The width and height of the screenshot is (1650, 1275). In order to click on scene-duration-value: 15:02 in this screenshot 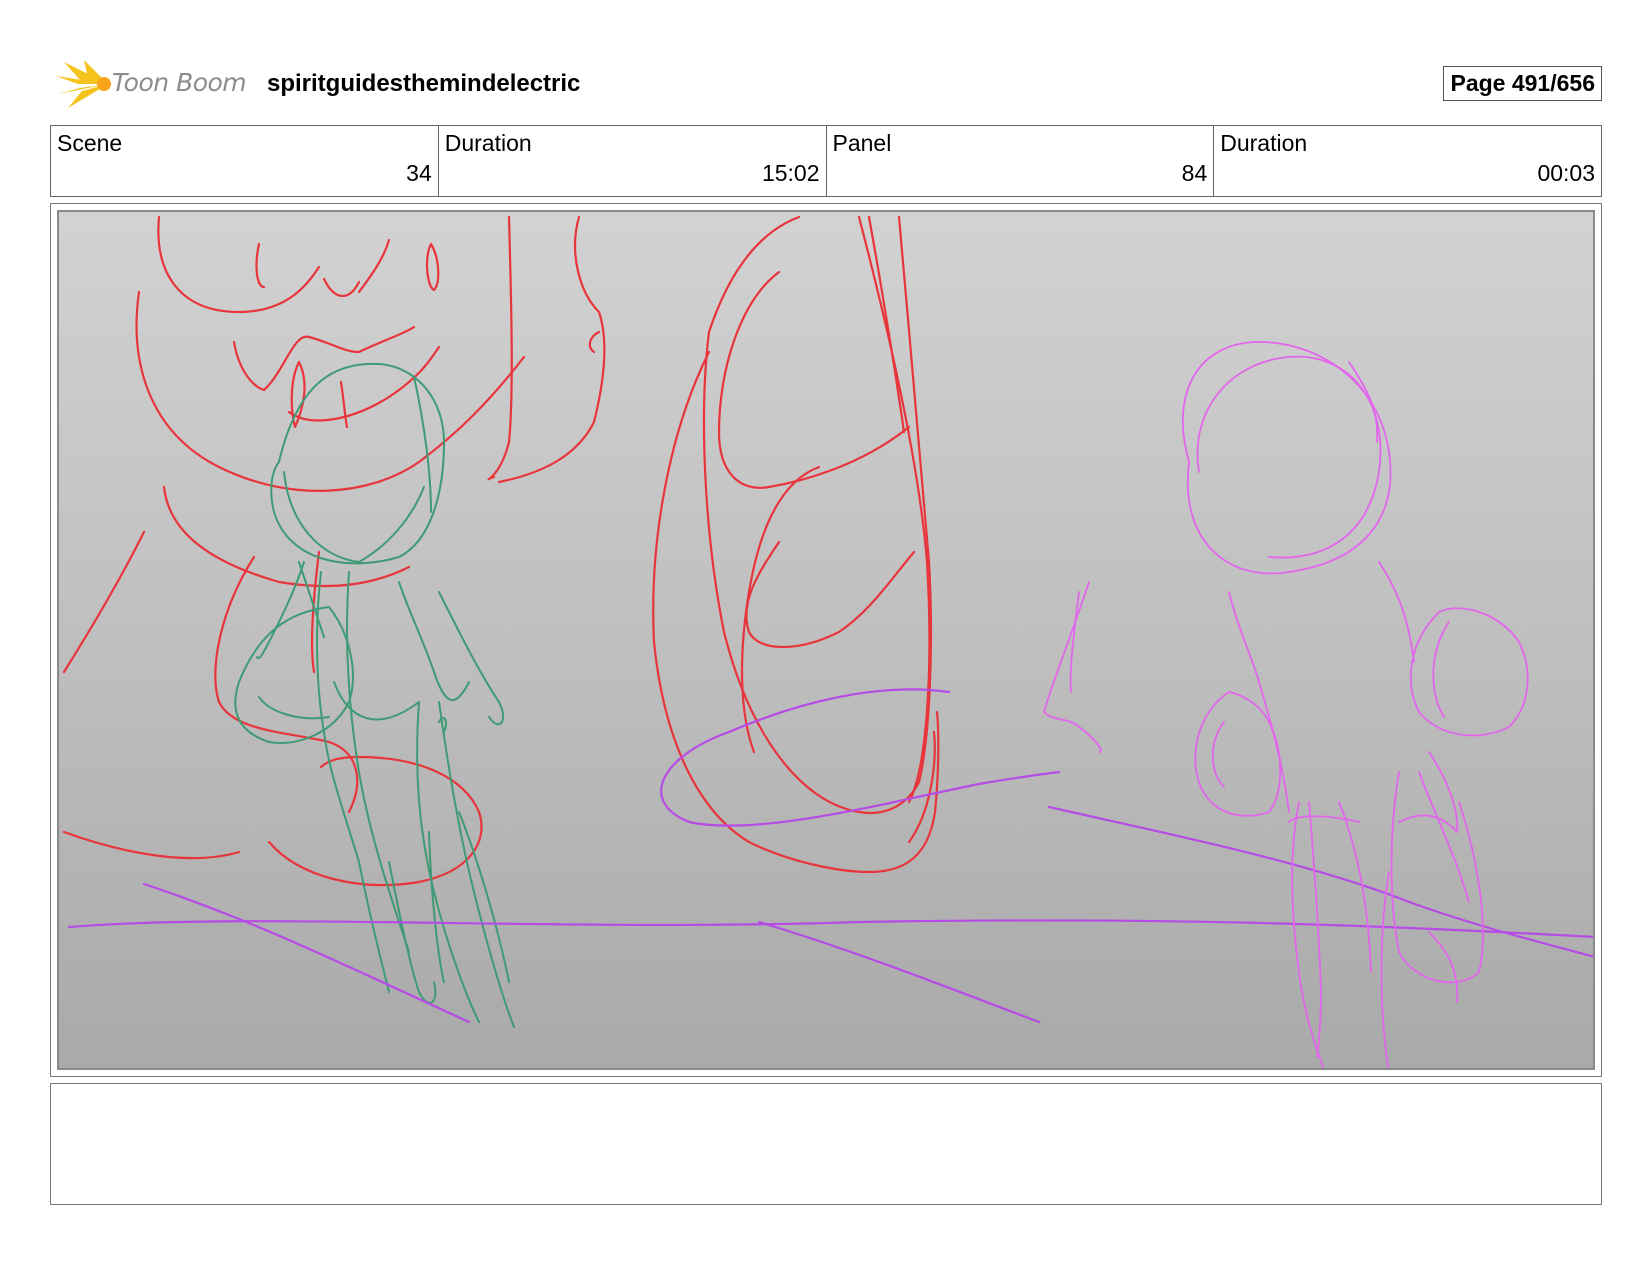, I will do `click(790, 173)`.